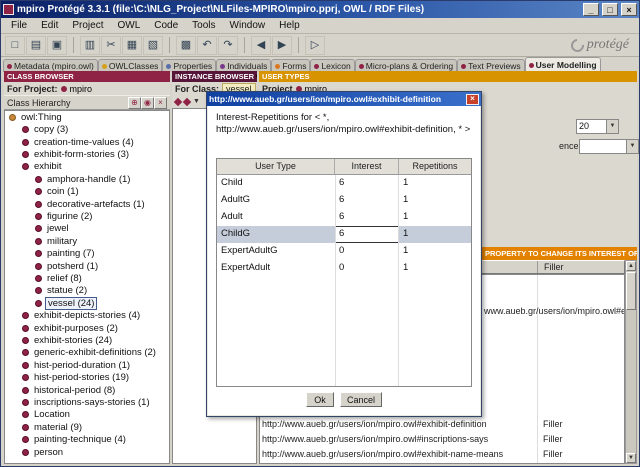 This screenshot has height=467, width=640. I want to click on preference-dropdown: ▼, so click(609, 146).